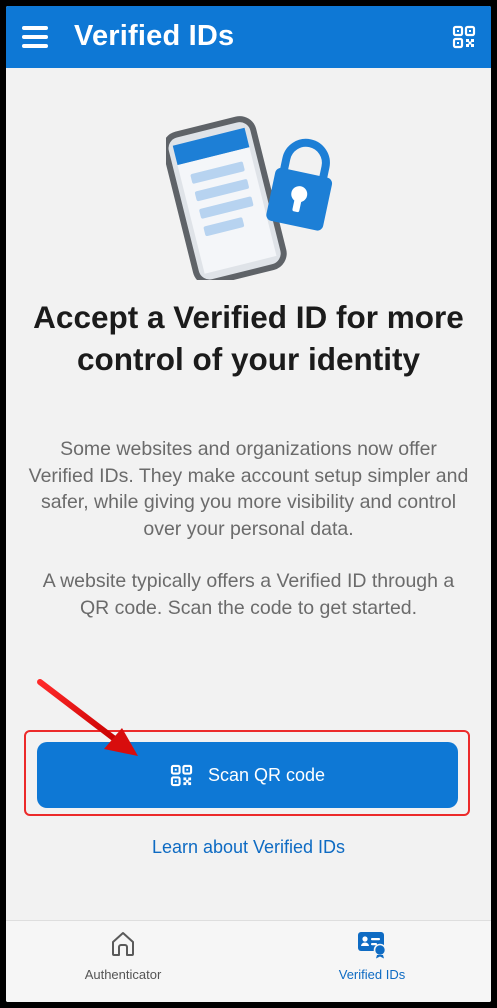 This screenshot has height=1008, width=497. What do you see at coordinates (248, 37) in the screenshot?
I see `app-header: Verified IDs` at bounding box center [248, 37].